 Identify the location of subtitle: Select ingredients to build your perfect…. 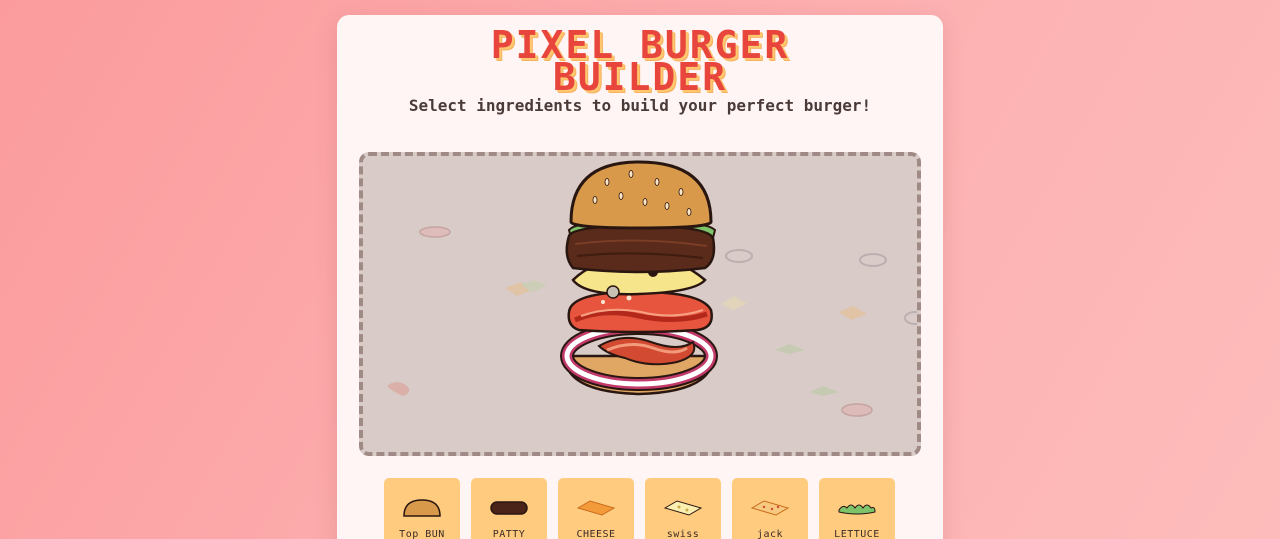
(640, 105).